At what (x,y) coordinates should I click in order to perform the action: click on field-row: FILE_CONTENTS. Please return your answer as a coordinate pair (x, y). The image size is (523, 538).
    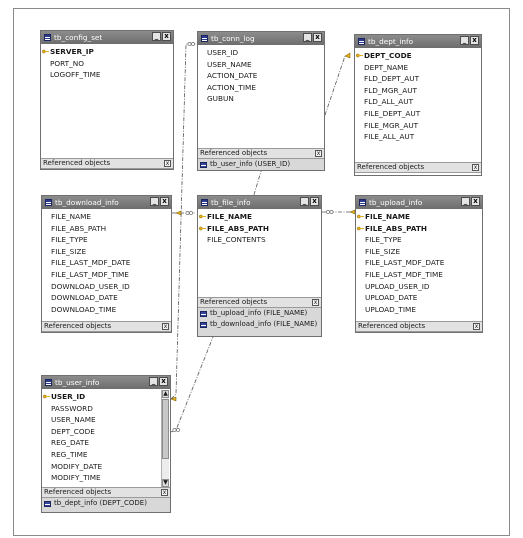
    Looking at the image, I should click on (264, 240).